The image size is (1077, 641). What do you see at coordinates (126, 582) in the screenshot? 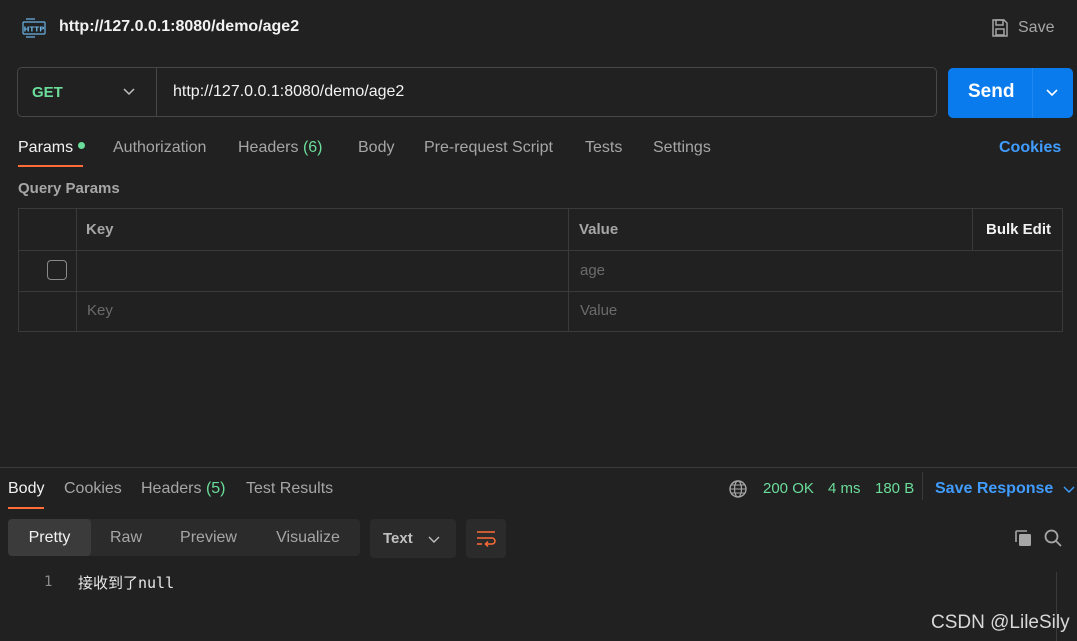
I see `response-body-text: 接收到了null` at bounding box center [126, 582].